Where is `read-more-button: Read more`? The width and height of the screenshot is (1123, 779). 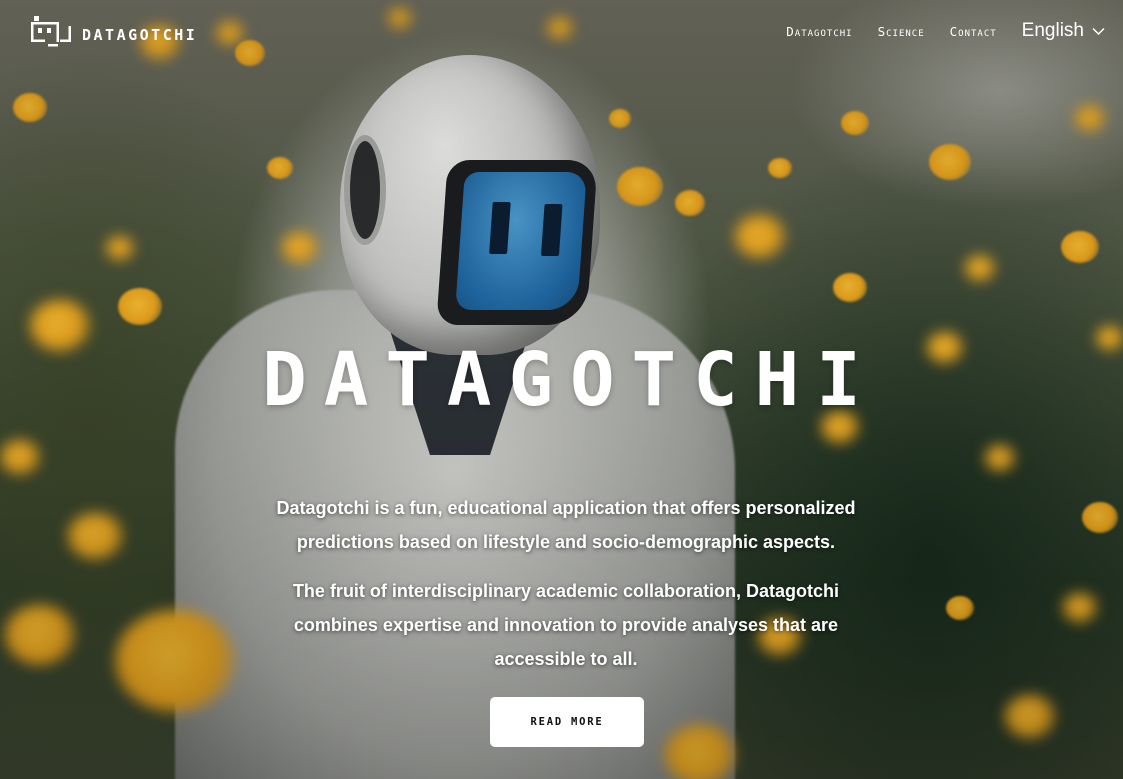
read-more-button: Read more is located at coordinates (567, 722).